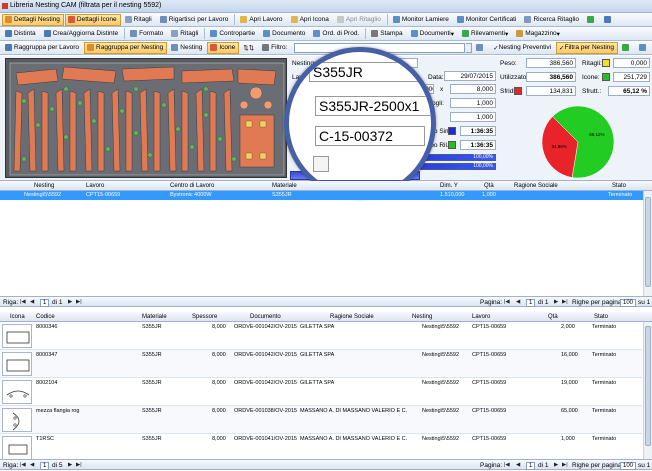 This screenshot has height=471, width=652. Describe the element at coordinates (551, 77) in the screenshot. I see `utilizzato-field: 386,560` at that location.